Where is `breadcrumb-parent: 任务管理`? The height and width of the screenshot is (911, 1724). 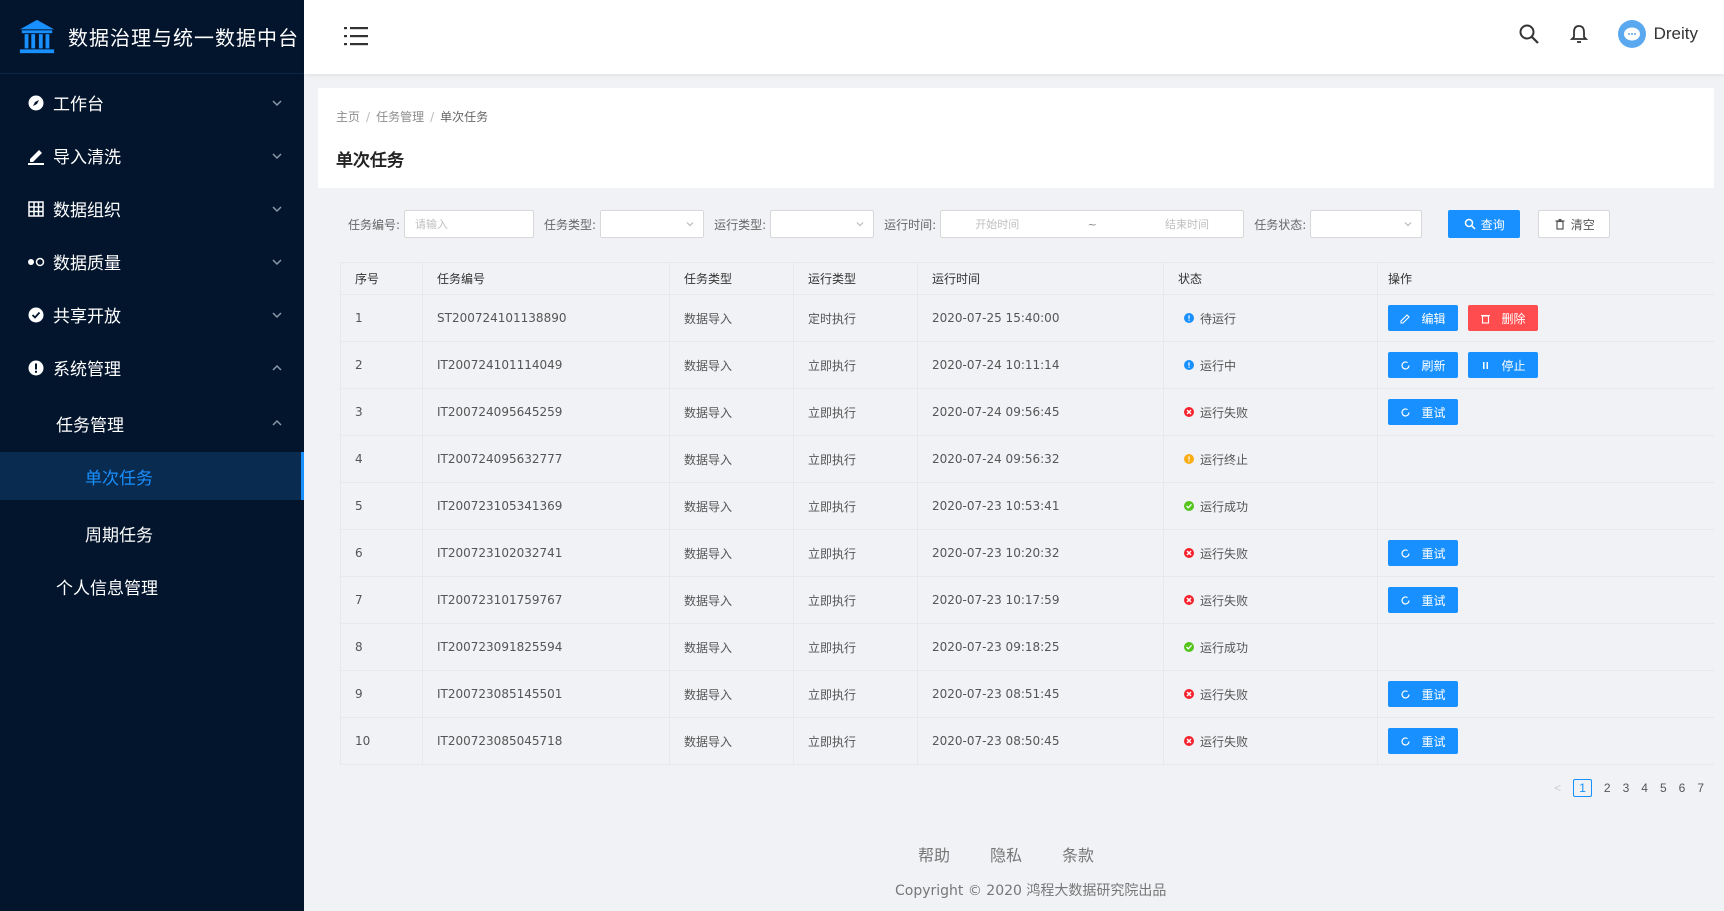
breadcrumb-parent: 任务管理 is located at coordinates (400, 117).